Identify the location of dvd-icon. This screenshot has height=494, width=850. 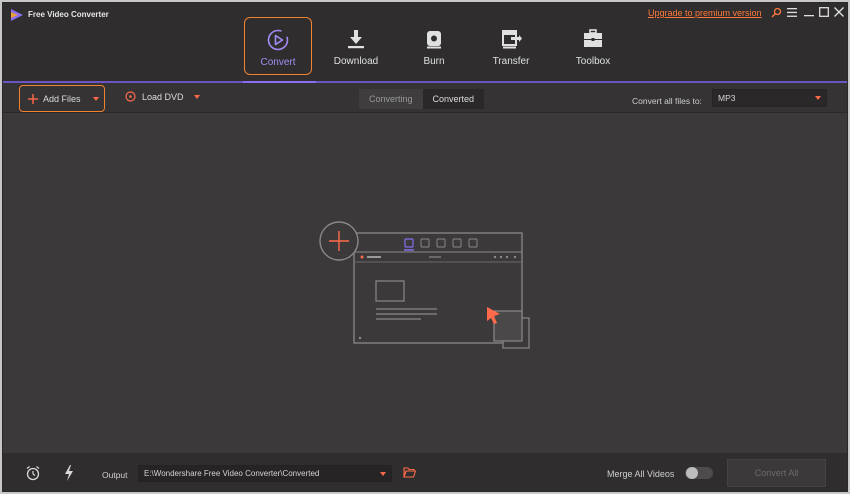
(130, 96).